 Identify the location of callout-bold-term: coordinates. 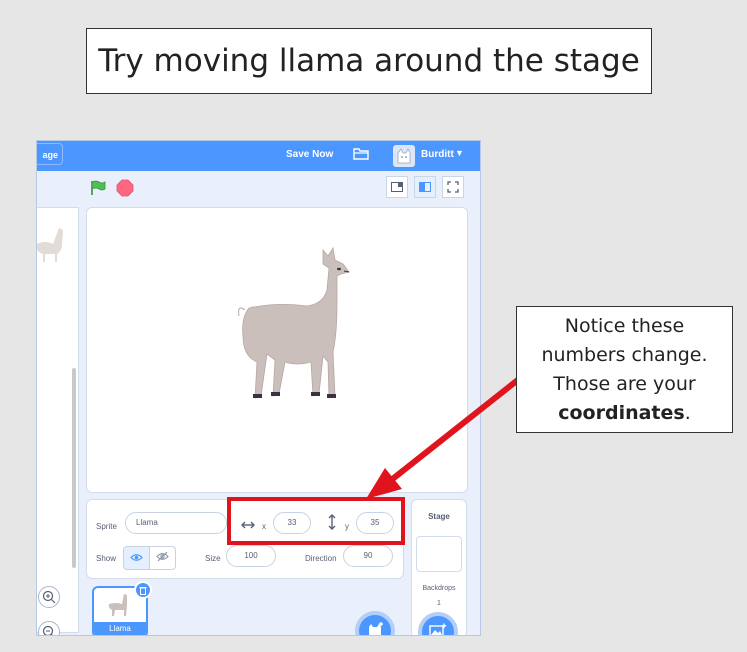
(621, 412).